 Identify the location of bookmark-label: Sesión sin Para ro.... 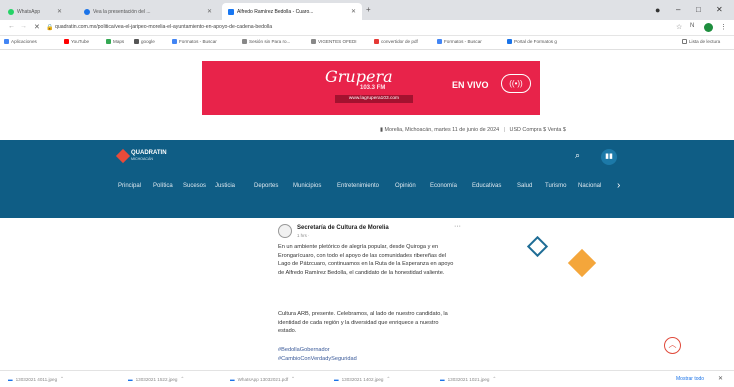
(270, 41).